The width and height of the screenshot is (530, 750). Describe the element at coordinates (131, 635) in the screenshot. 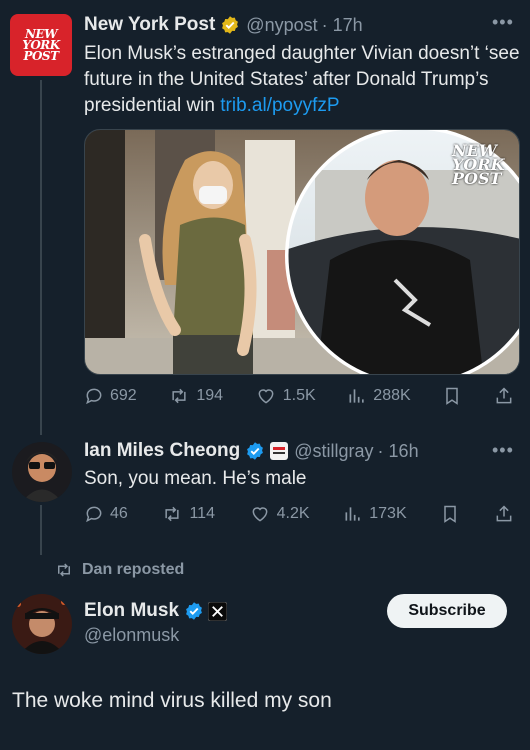

I see `author-handle: @elonmusk` at that location.